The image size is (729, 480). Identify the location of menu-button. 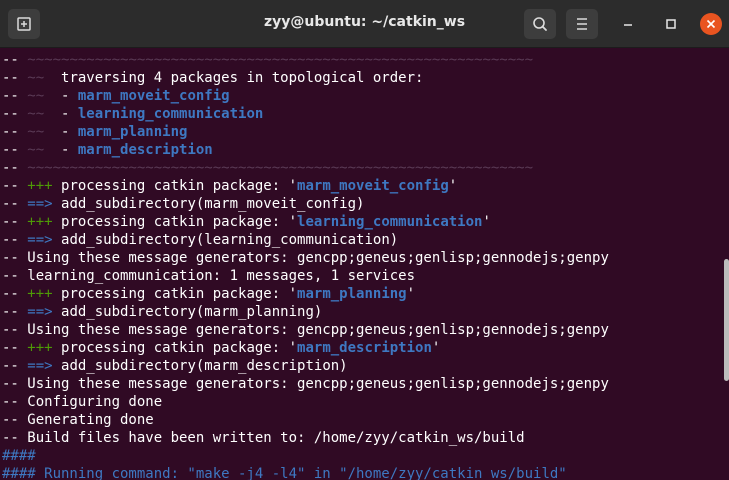
(582, 24).